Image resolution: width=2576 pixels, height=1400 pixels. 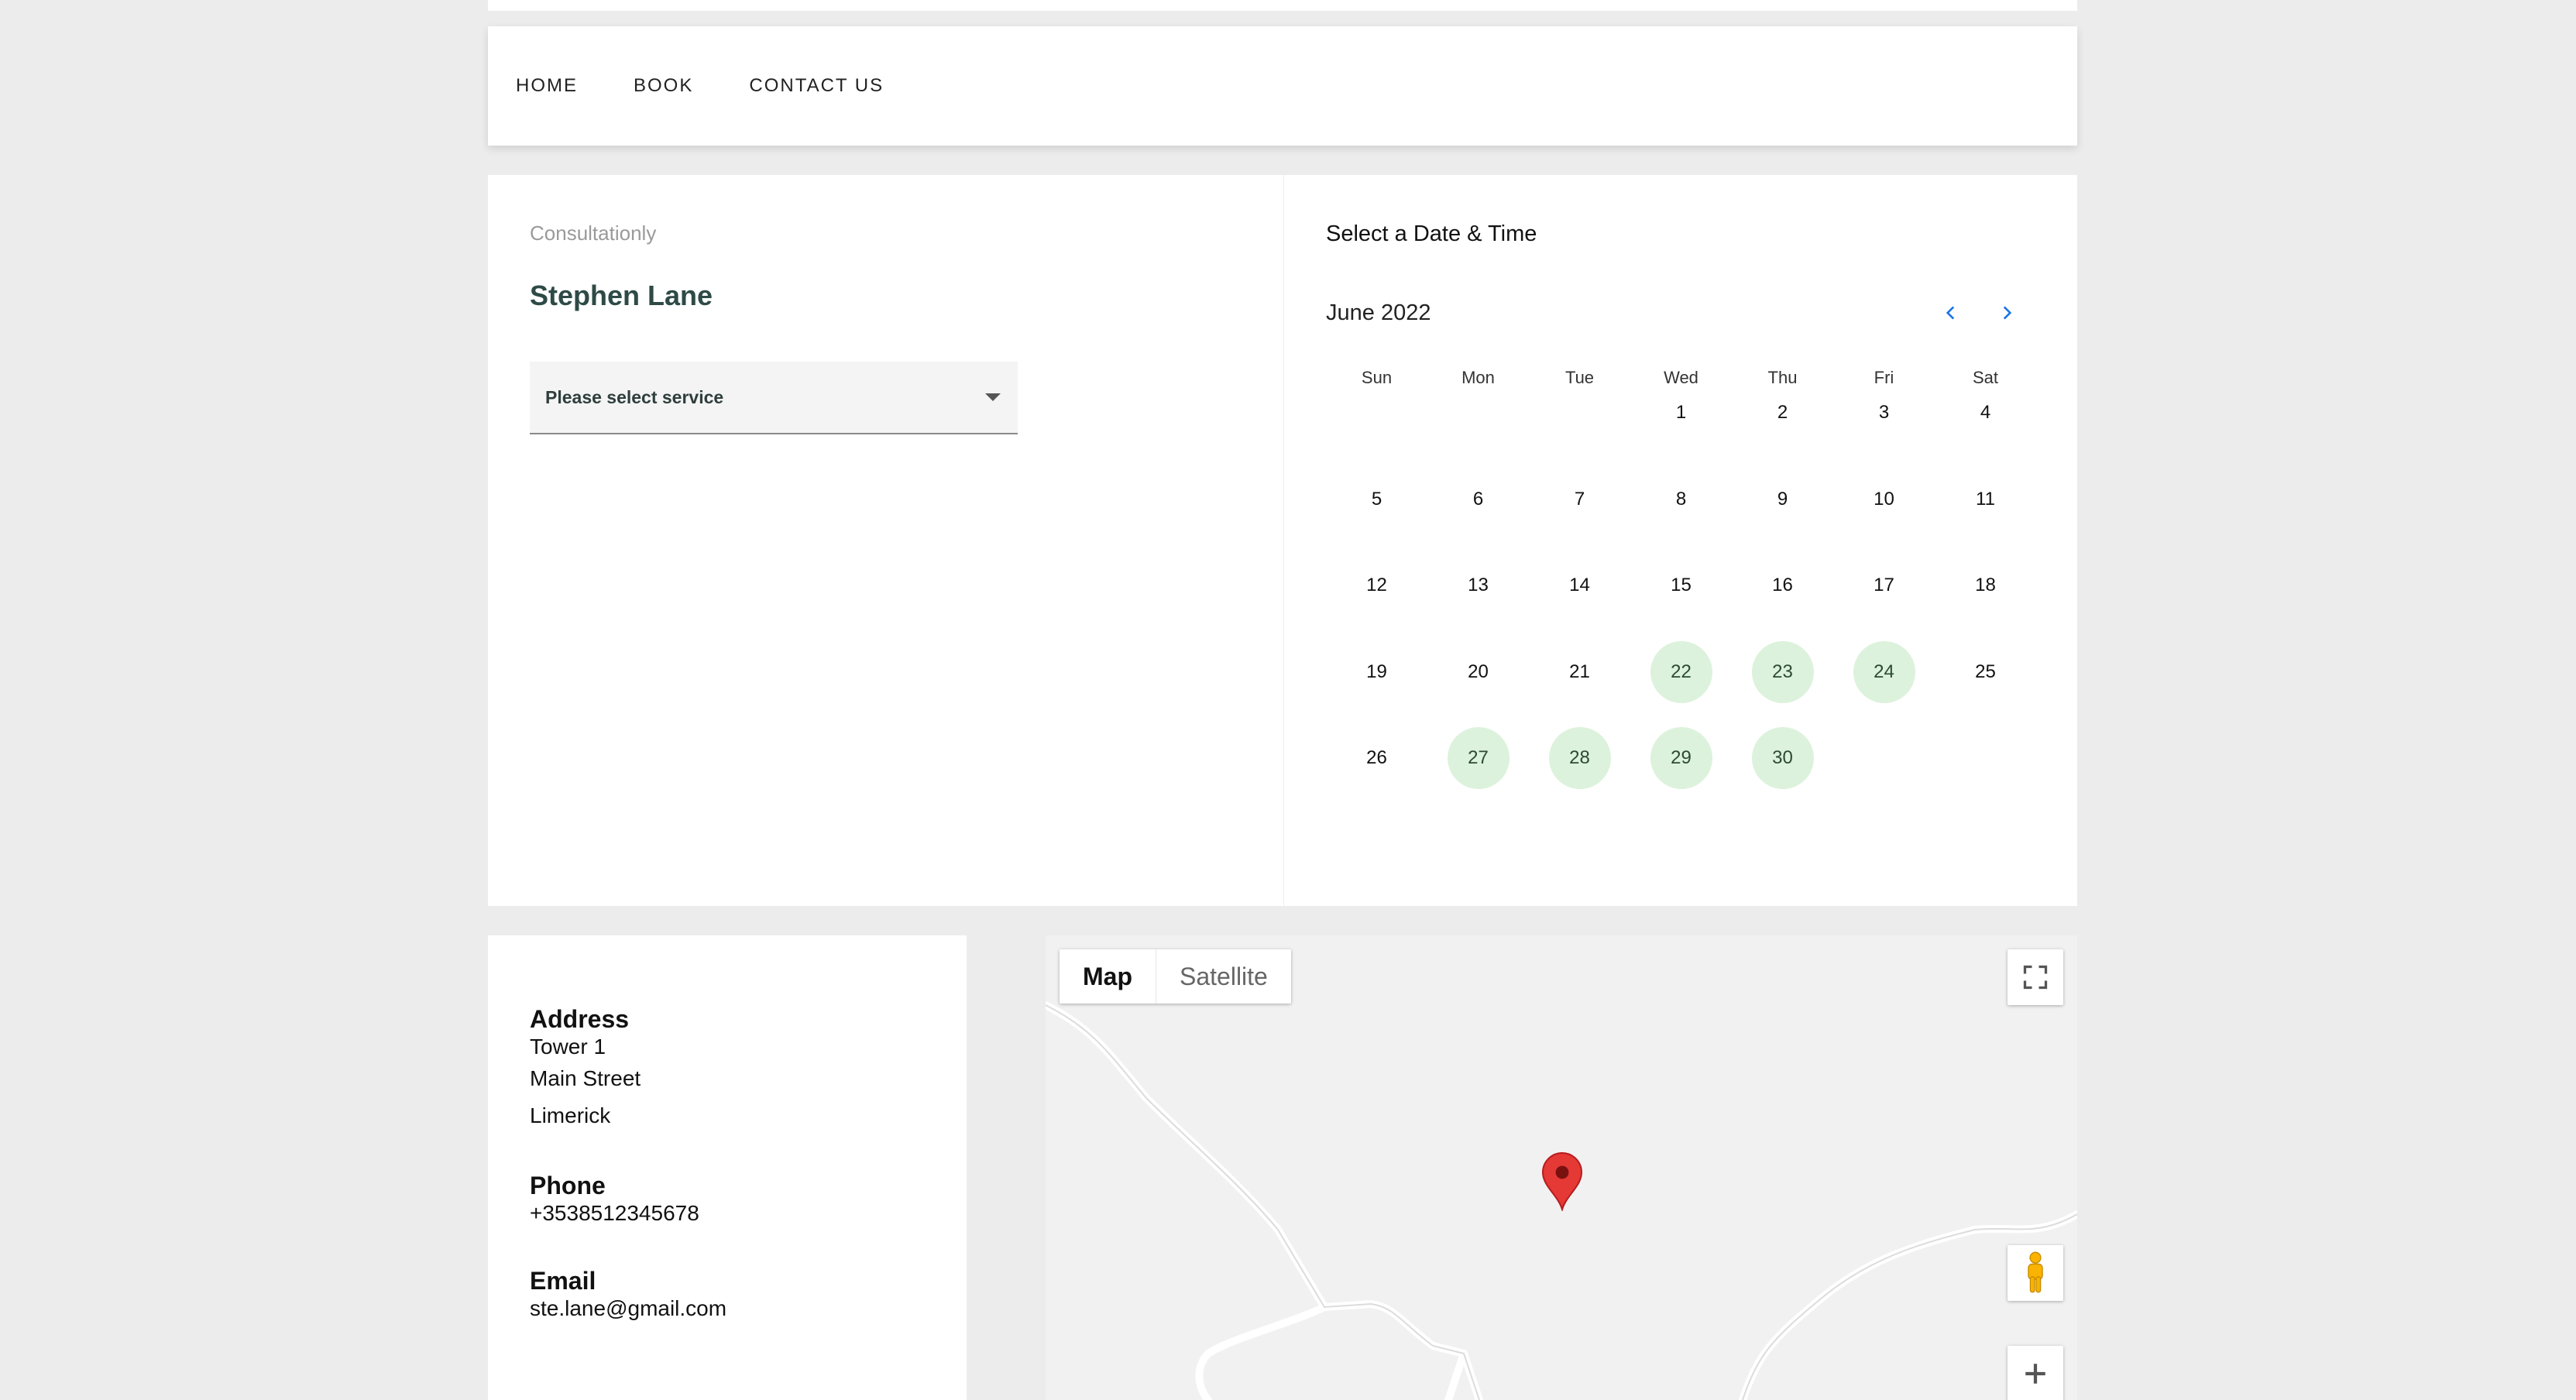 What do you see at coordinates (1579, 758) in the screenshot?
I see `available-day-button: 28` at bounding box center [1579, 758].